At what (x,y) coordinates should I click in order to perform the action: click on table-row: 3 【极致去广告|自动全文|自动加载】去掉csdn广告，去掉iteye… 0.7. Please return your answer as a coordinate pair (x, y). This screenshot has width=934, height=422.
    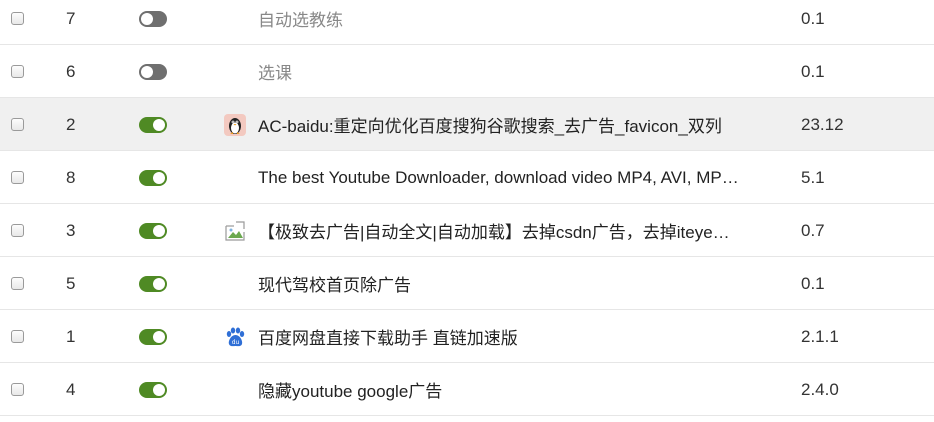
    Looking at the image, I should click on (467, 230).